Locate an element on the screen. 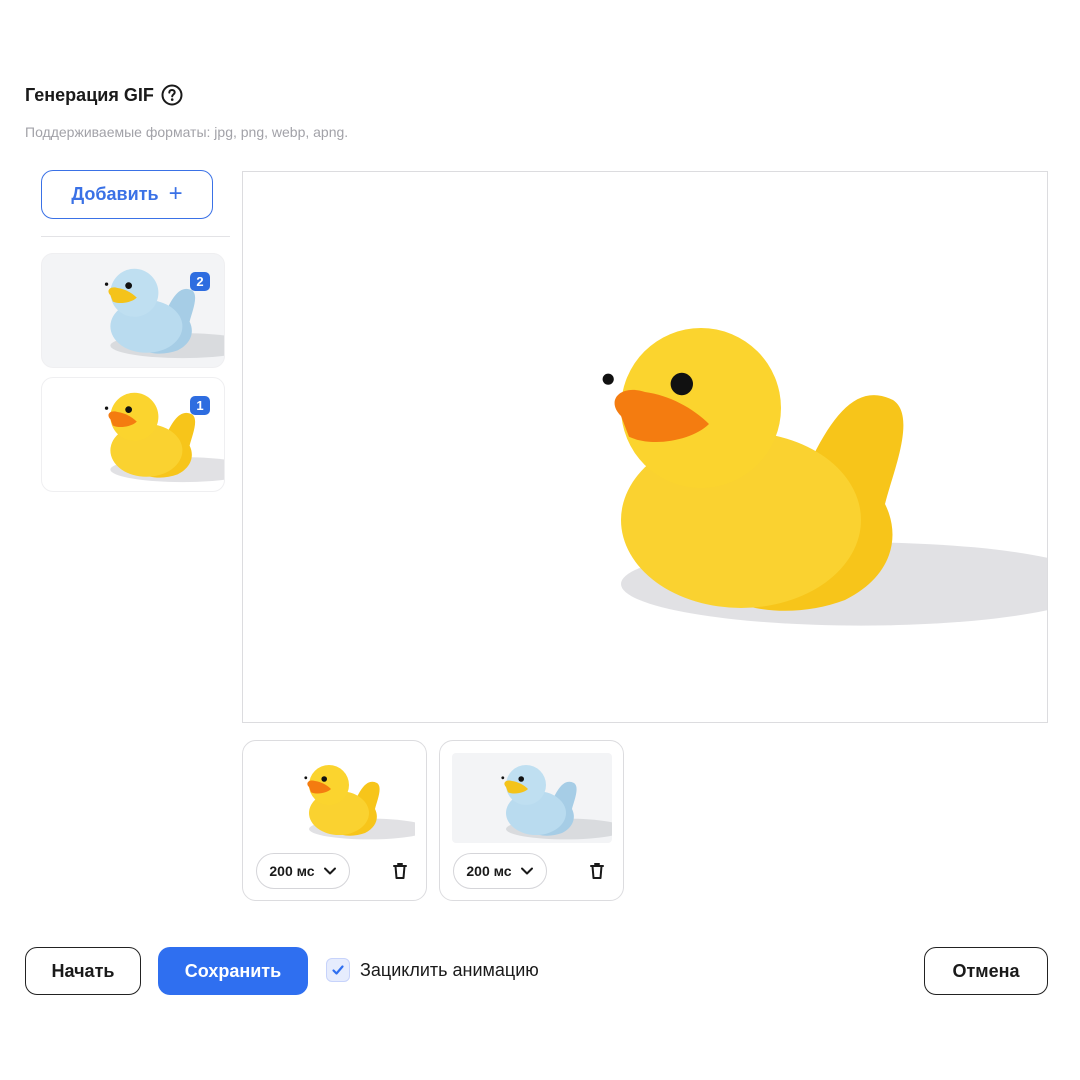 The width and height of the screenshot is (1080, 1080). header: Генерация GIF is located at coordinates (104, 95).